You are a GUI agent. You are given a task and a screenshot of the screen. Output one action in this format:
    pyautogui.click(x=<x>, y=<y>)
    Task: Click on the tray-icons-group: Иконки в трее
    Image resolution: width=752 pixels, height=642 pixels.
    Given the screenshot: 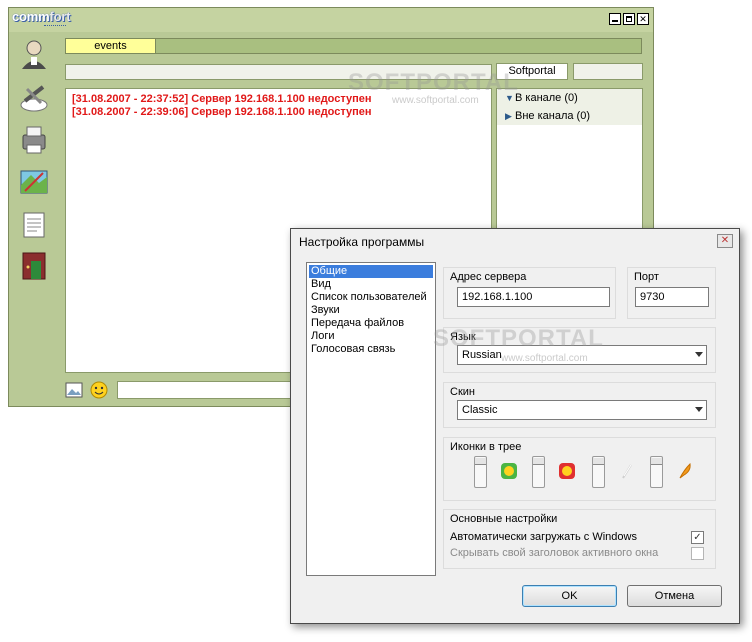 What is the action you would take?
    pyautogui.click(x=579, y=469)
    